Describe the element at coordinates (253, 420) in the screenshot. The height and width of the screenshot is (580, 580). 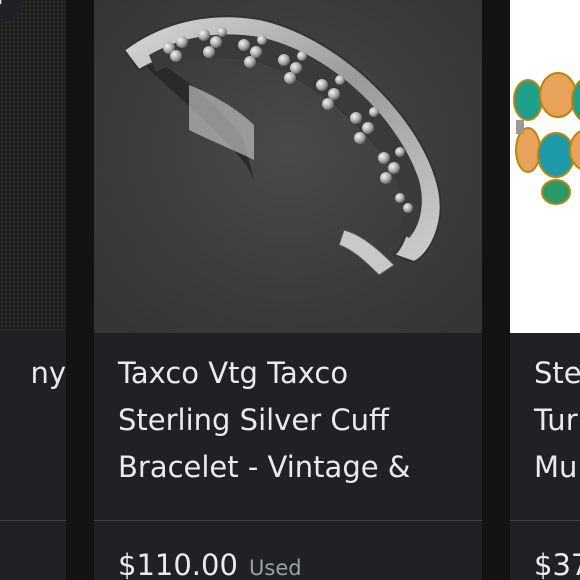
I see `listing-title-line: Sterling Silver Cuff` at that location.